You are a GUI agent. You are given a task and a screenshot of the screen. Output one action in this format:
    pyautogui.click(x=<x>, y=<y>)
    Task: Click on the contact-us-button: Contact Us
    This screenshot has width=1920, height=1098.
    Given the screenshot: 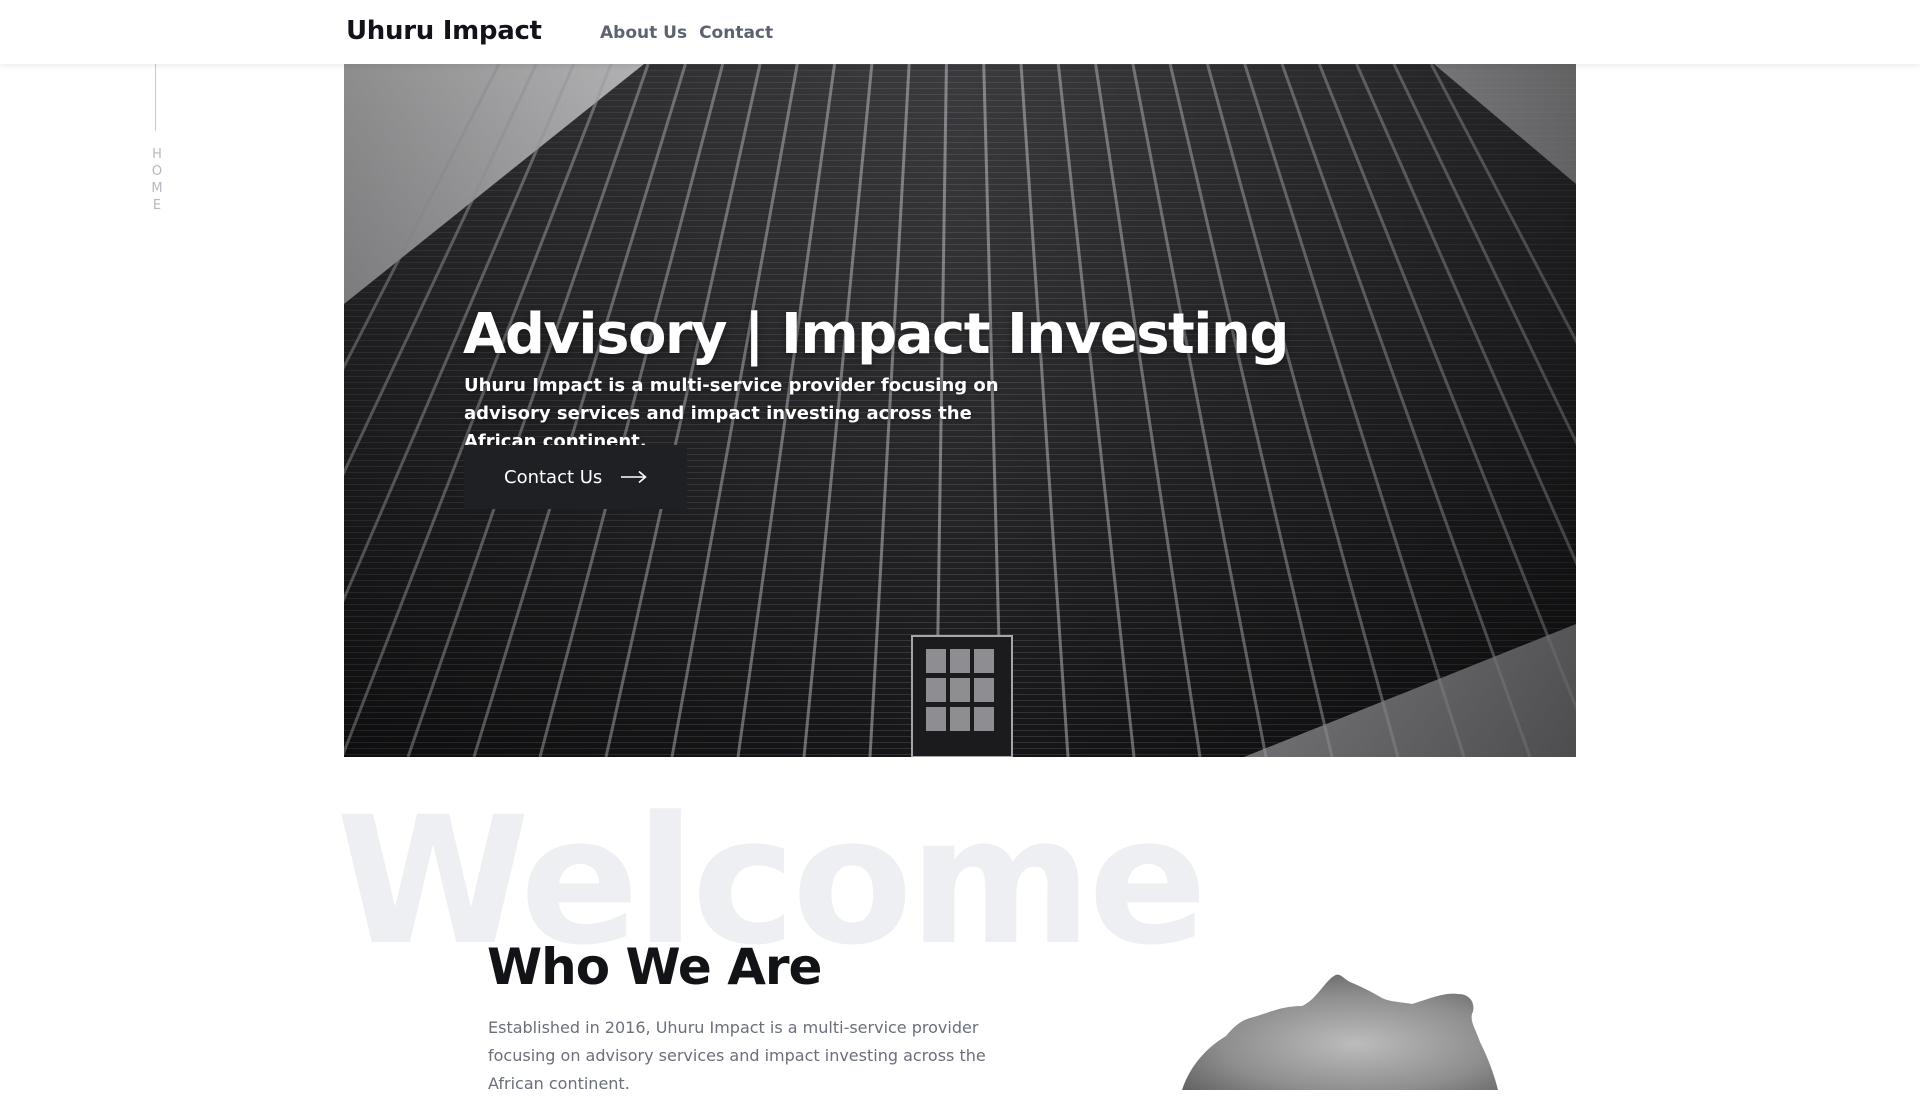 What is the action you would take?
    pyautogui.click(x=575, y=477)
    